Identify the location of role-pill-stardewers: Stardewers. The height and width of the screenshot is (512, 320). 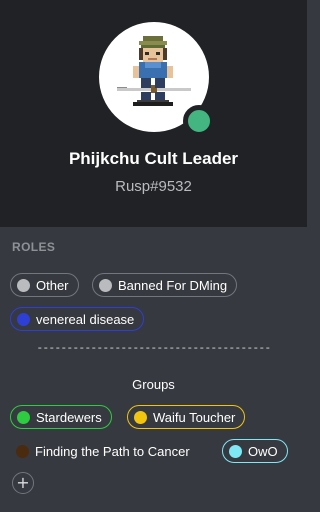
(61, 417).